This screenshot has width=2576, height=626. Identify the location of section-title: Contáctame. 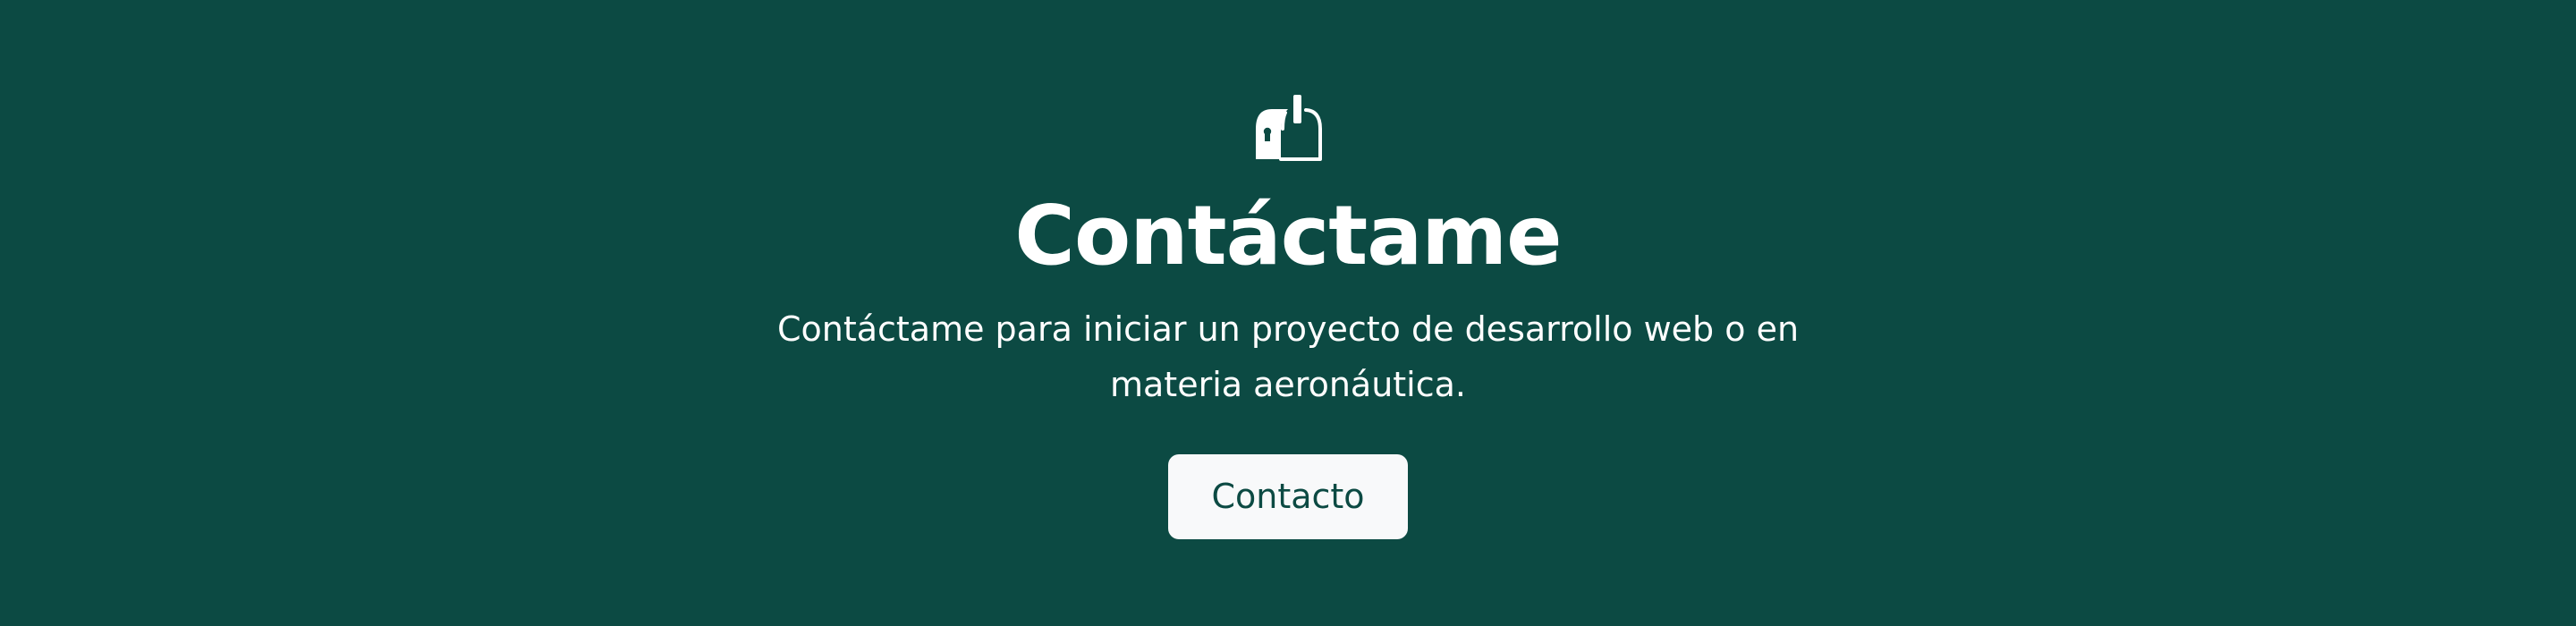
(1288, 235).